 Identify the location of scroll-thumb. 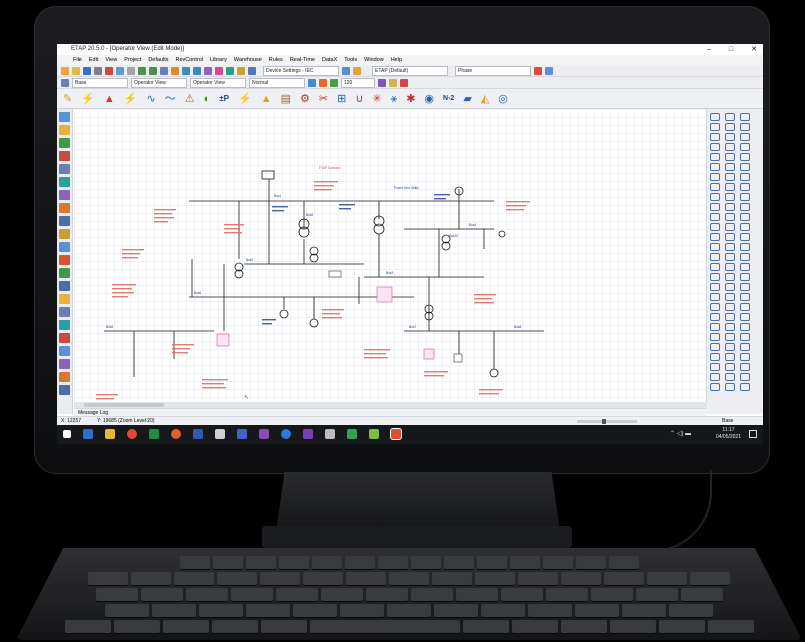
(124, 405).